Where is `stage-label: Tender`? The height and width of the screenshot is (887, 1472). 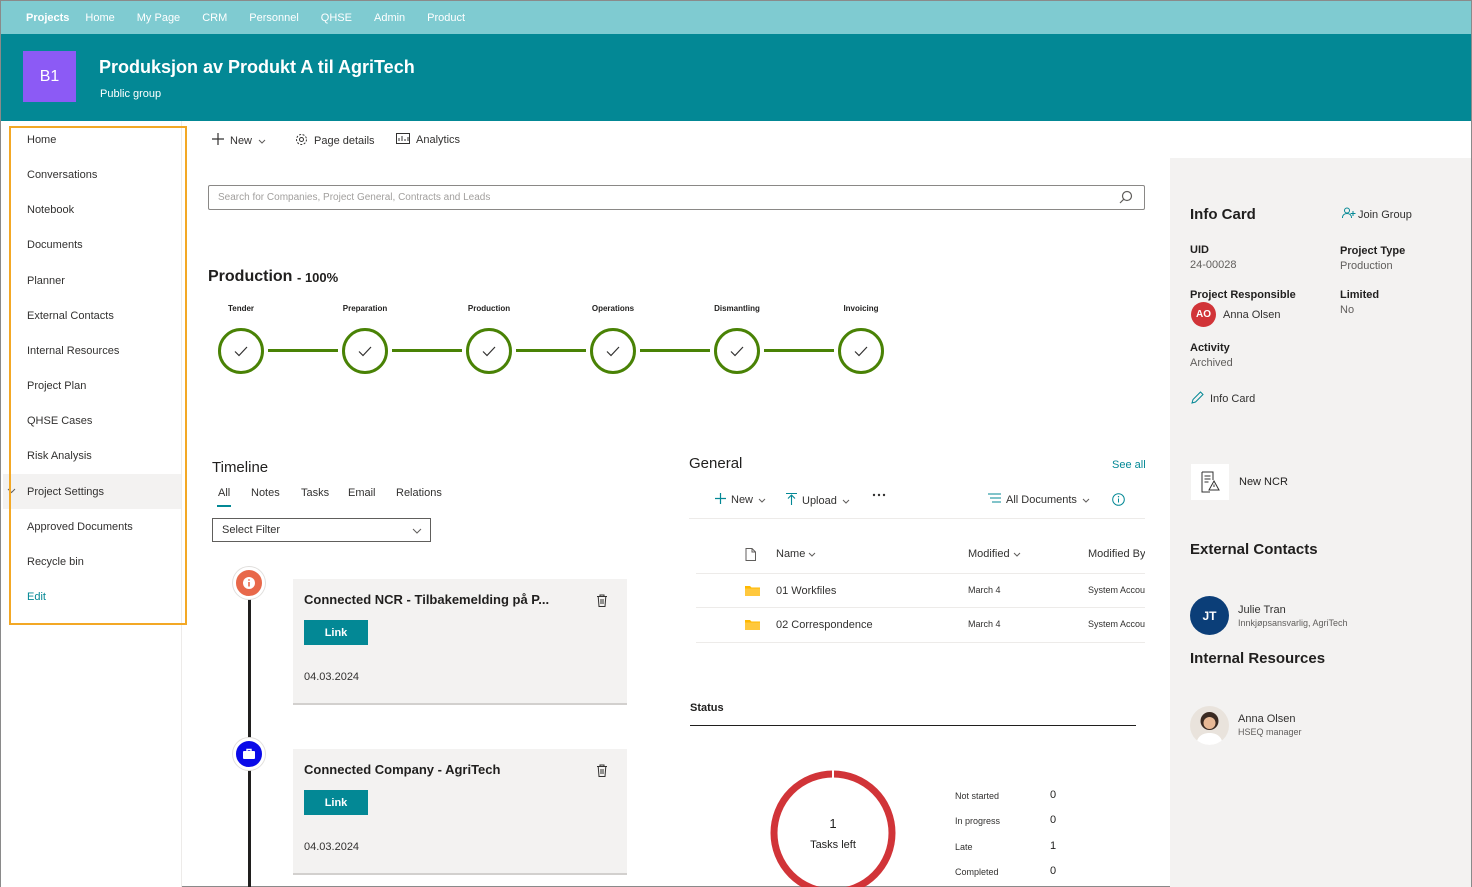 stage-label: Tender is located at coordinates (241, 308).